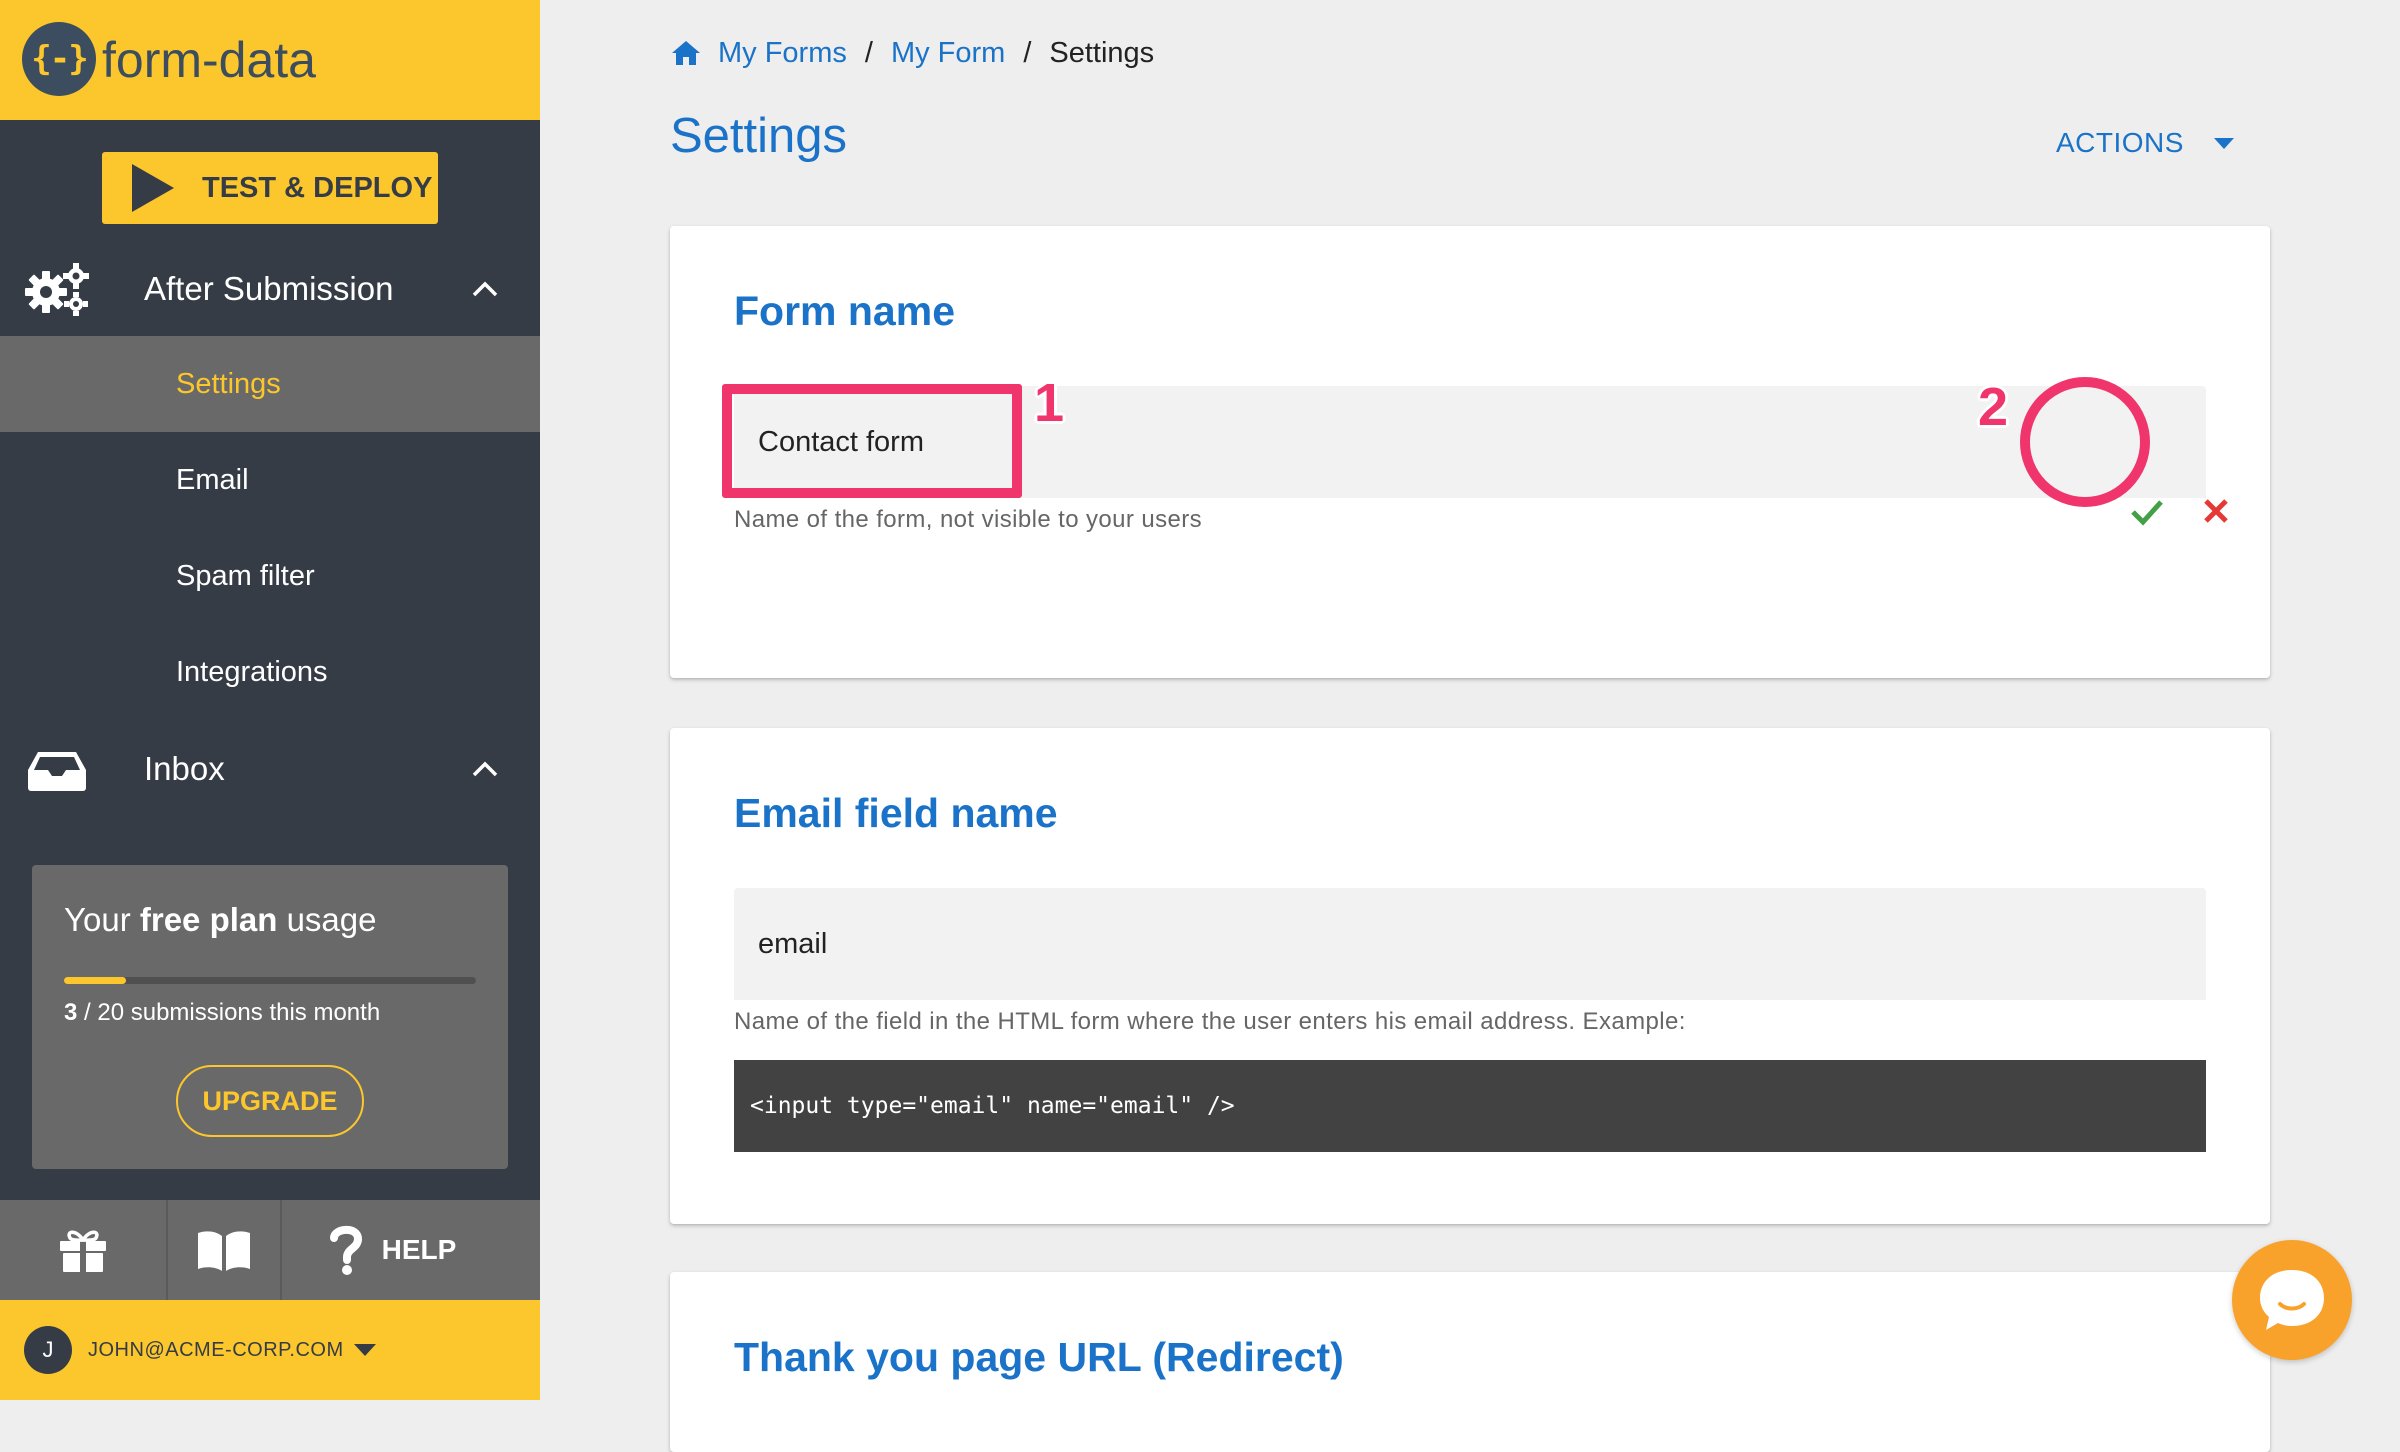 This screenshot has width=2400, height=1452. What do you see at coordinates (95, 980) in the screenshot?
I see `usage-progress-fill` at bounding box center [95, 980].